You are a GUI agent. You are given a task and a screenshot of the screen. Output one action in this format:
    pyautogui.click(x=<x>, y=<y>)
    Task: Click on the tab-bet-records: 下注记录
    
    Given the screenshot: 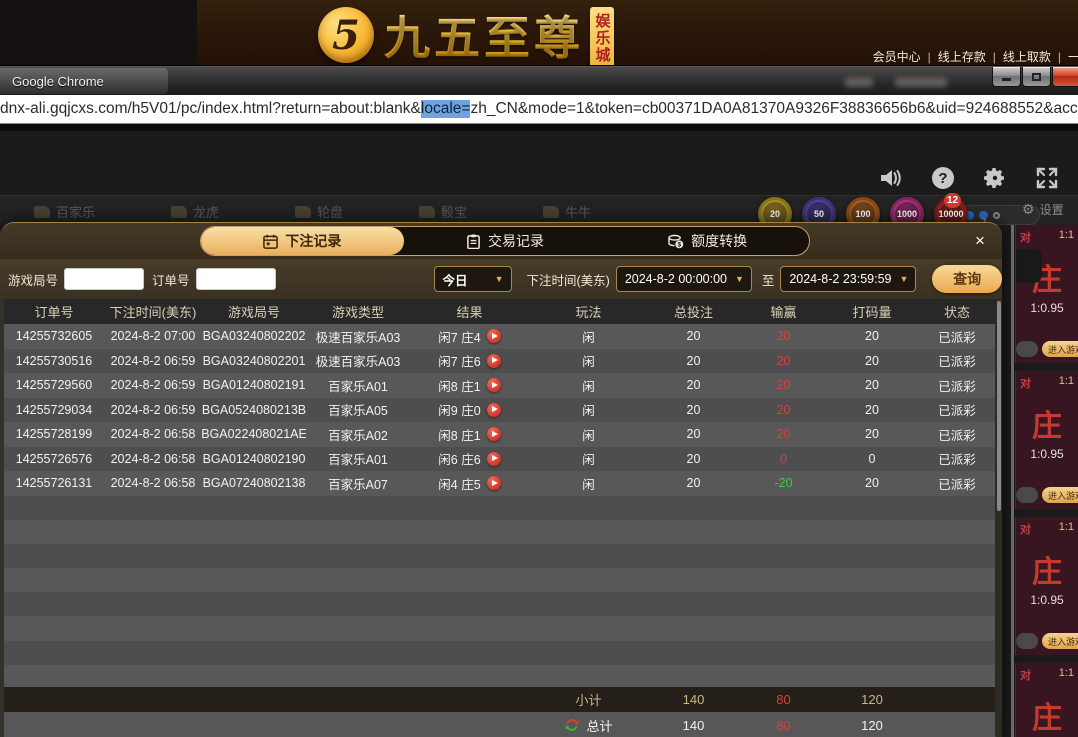 What is the action you would take?
    pyautogui.click(x=302, y=241)
    